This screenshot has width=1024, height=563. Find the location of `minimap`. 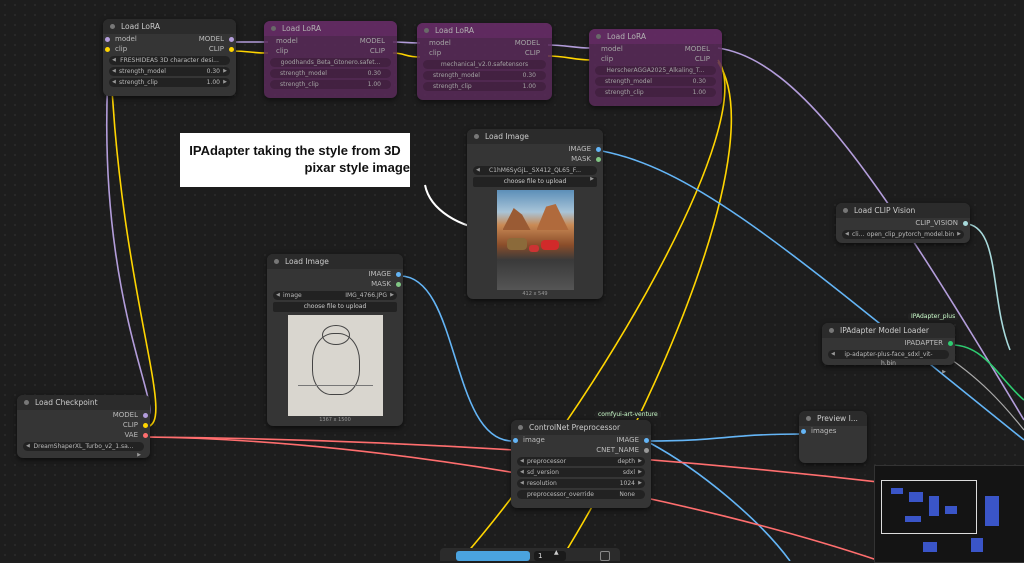

minimap is located at coordinates (949, 514).